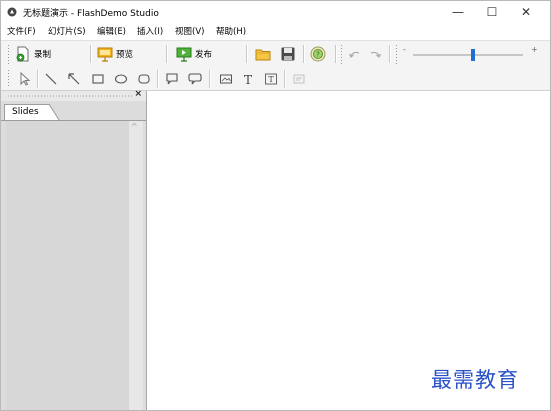 This screenshot has height=411, width=551. Describe the element at coordinates (91, 14) in the screenshot. I see `window-title: 无标题演示 - FlashDemo Studio` at that location.